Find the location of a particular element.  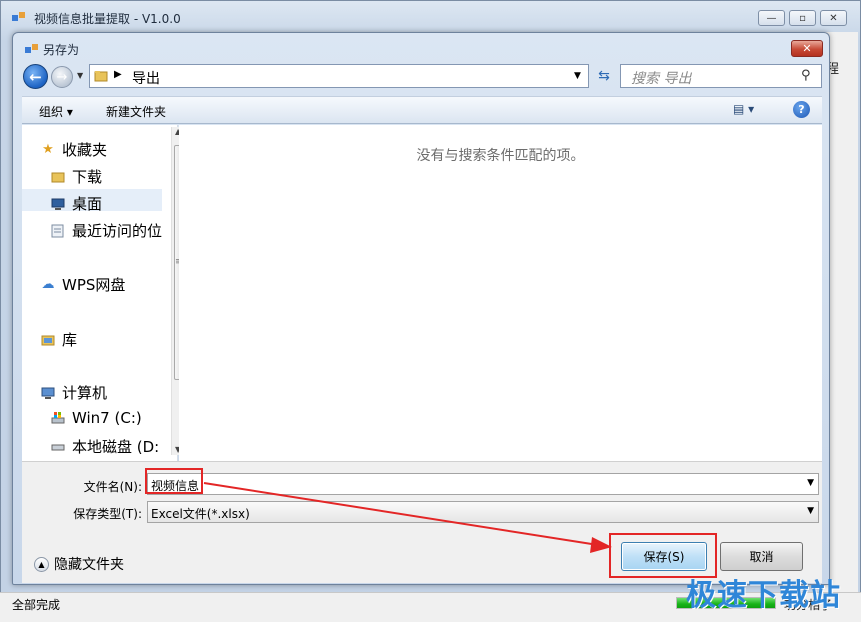

annotation-arrow is located at coordinates (407, 517).